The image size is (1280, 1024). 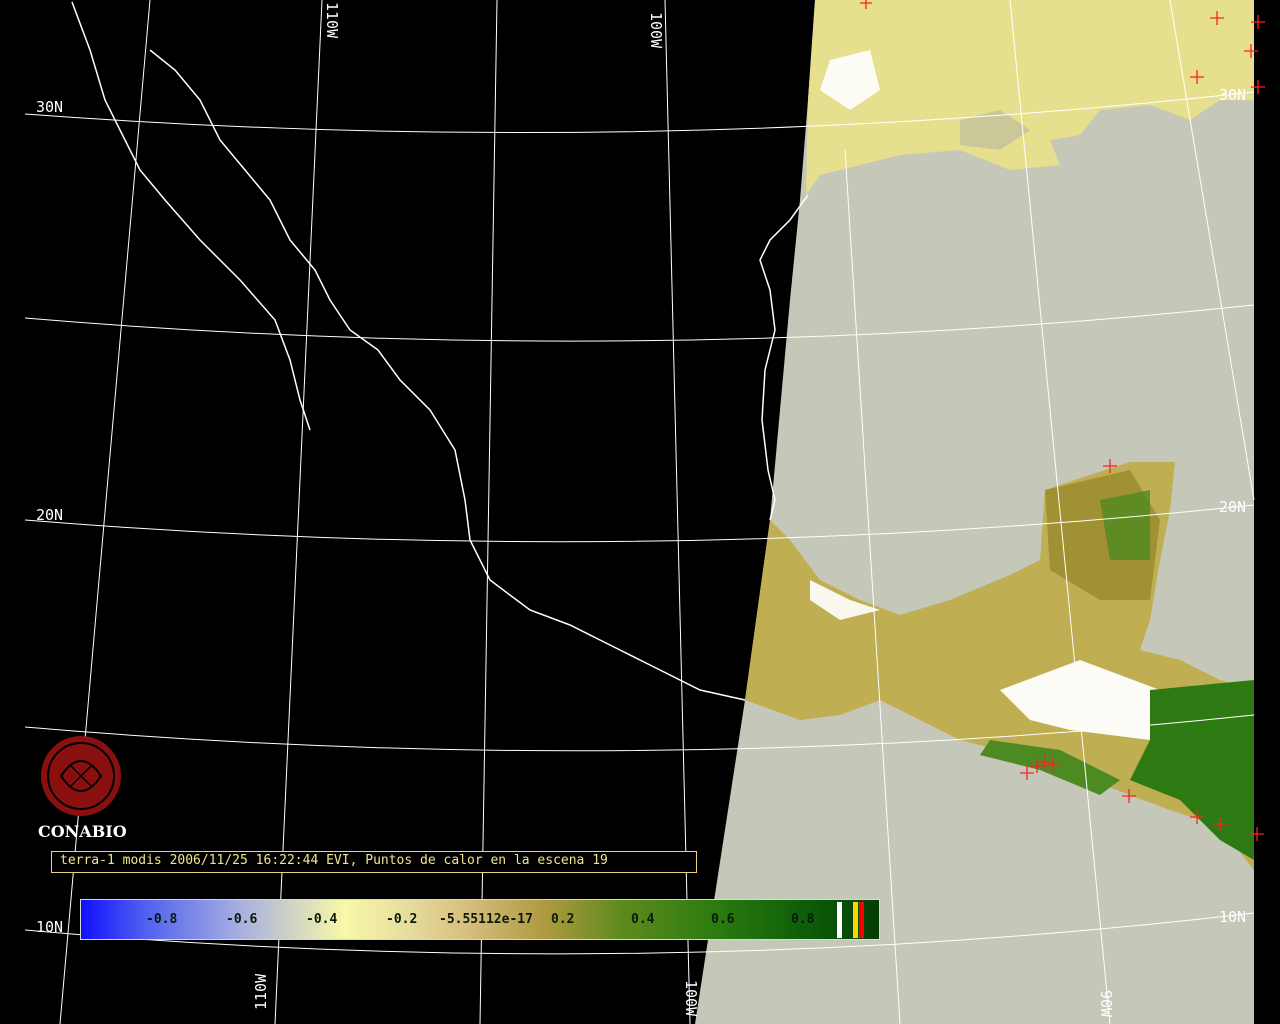 I want to click on lat-label-10n-left: 10N, so click(x=49, y=927).